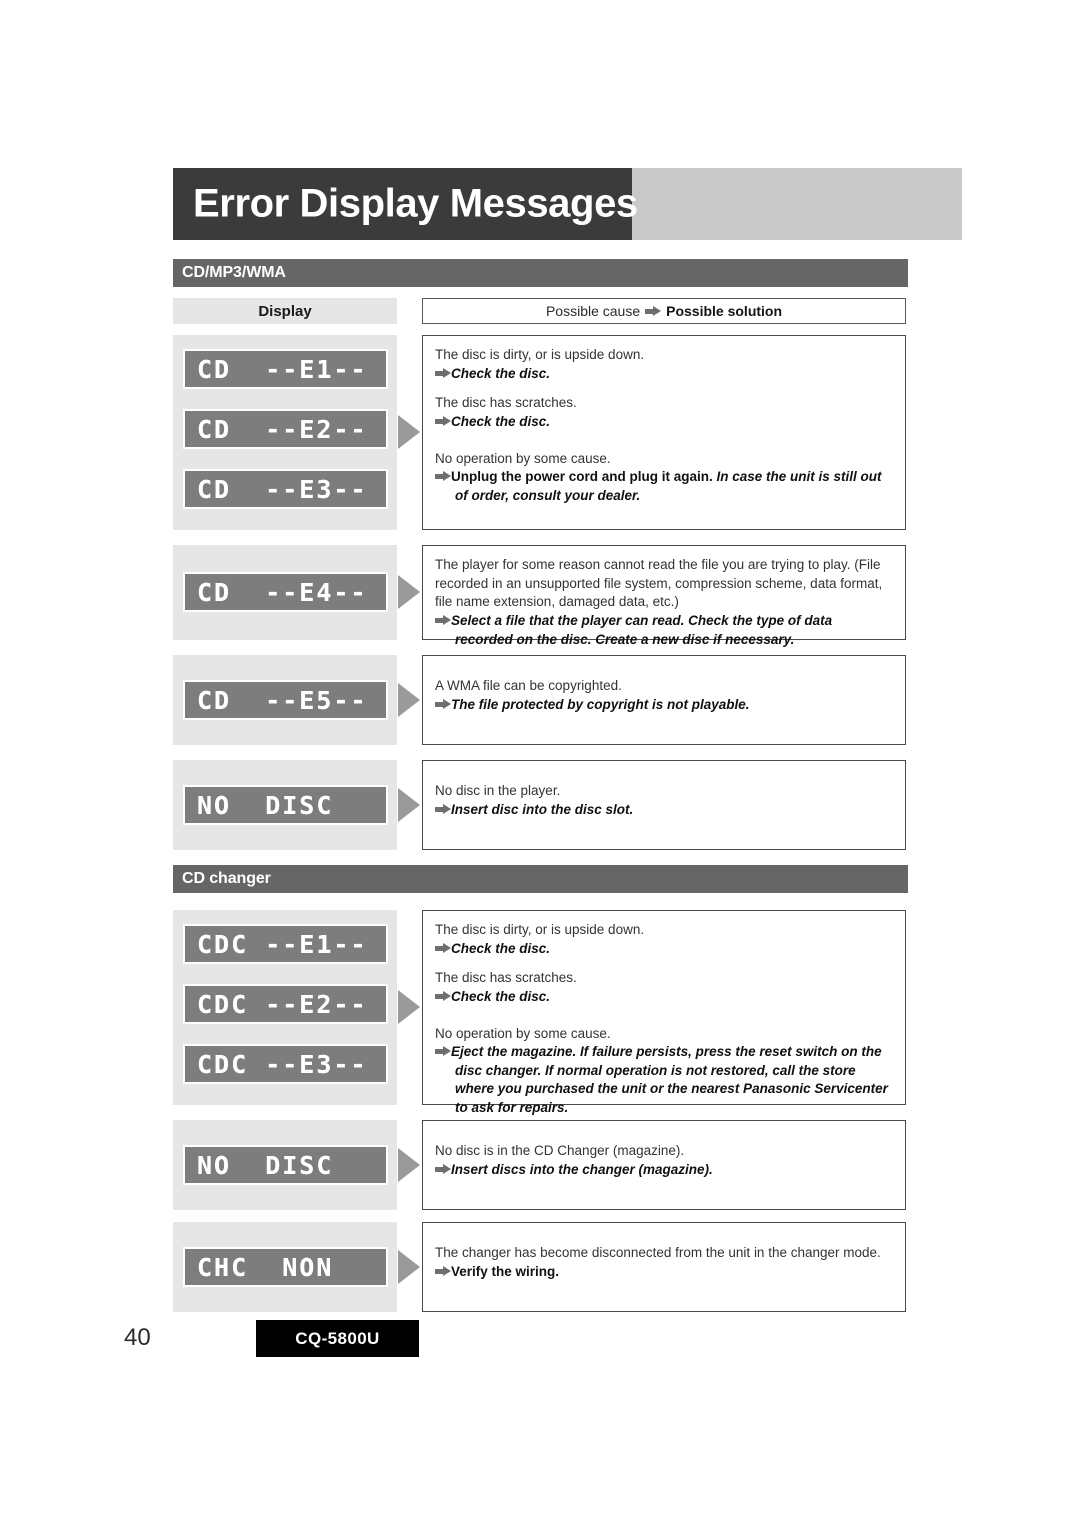 The height and width of the screenshot is (1528, 1080). I want to click on lcd-panel-no-disc: NO DISC, so click(285, 805).